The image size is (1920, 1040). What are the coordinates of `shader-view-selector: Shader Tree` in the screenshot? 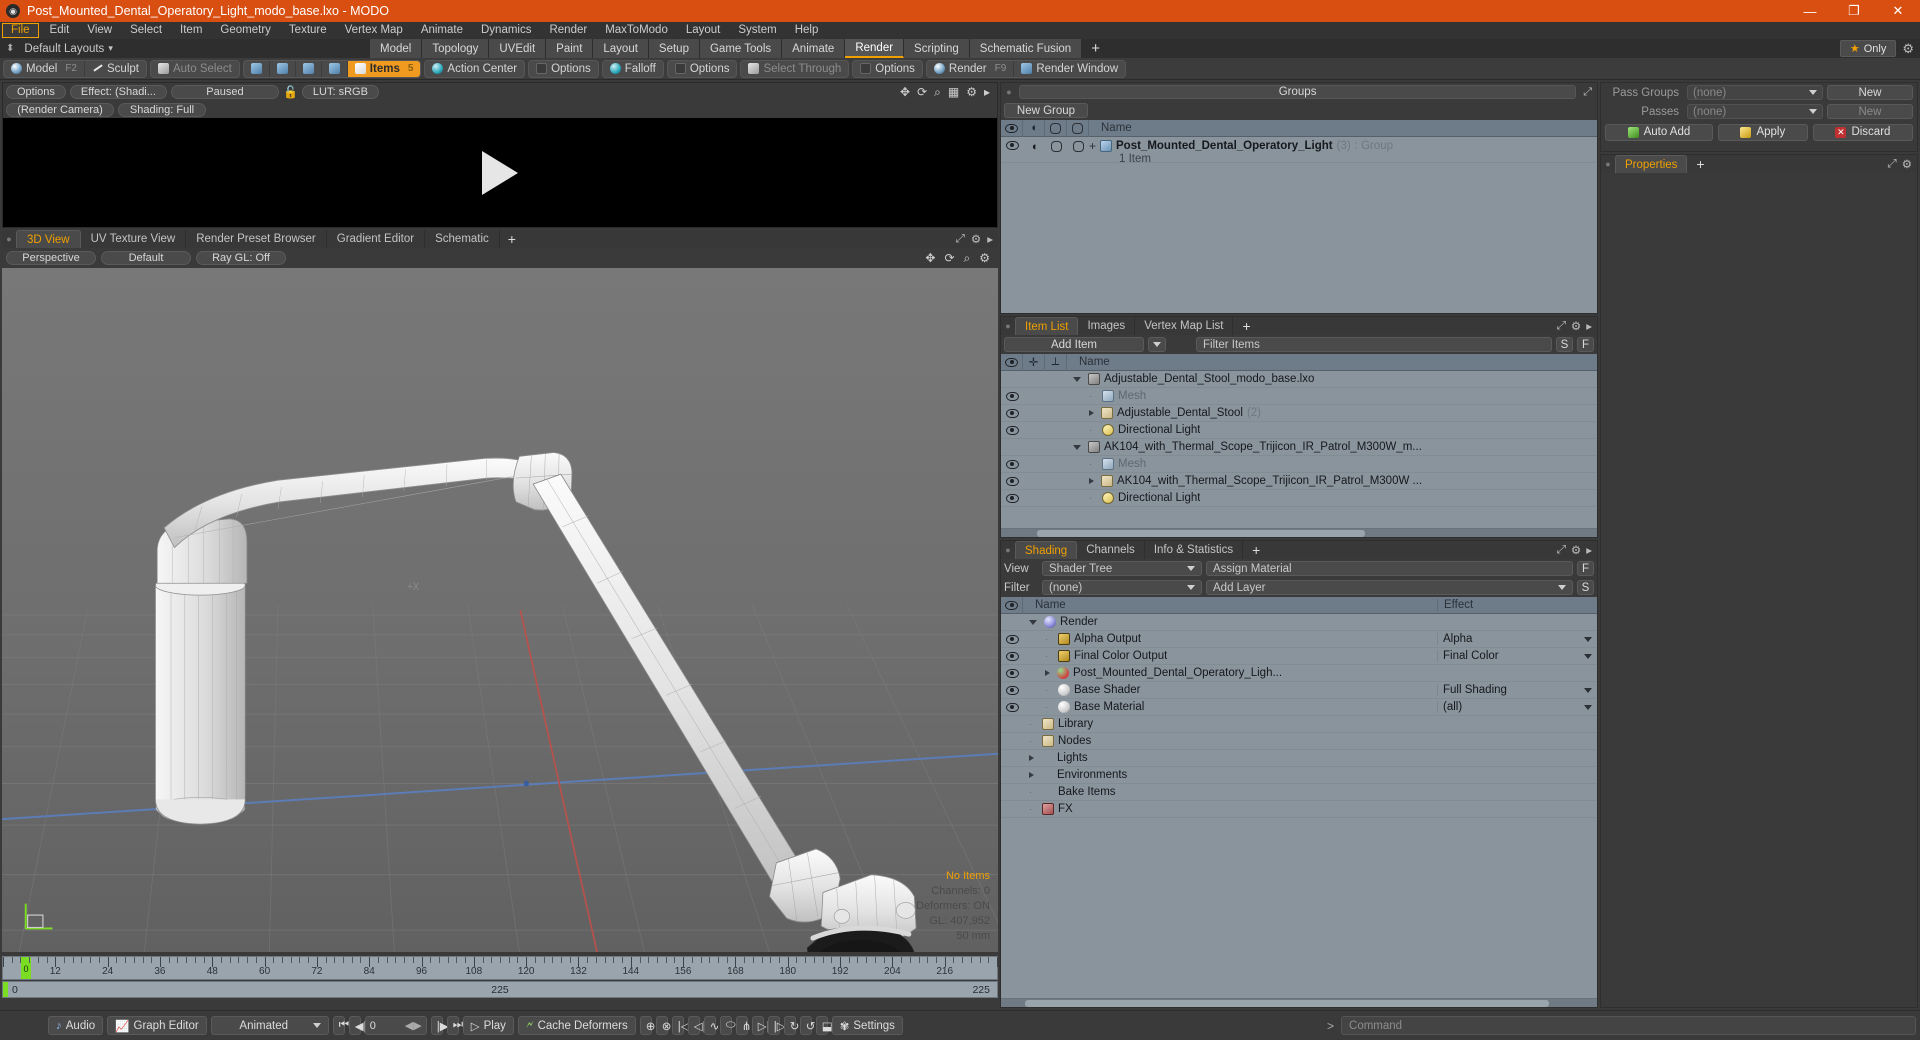 It's located at (1122, 568).